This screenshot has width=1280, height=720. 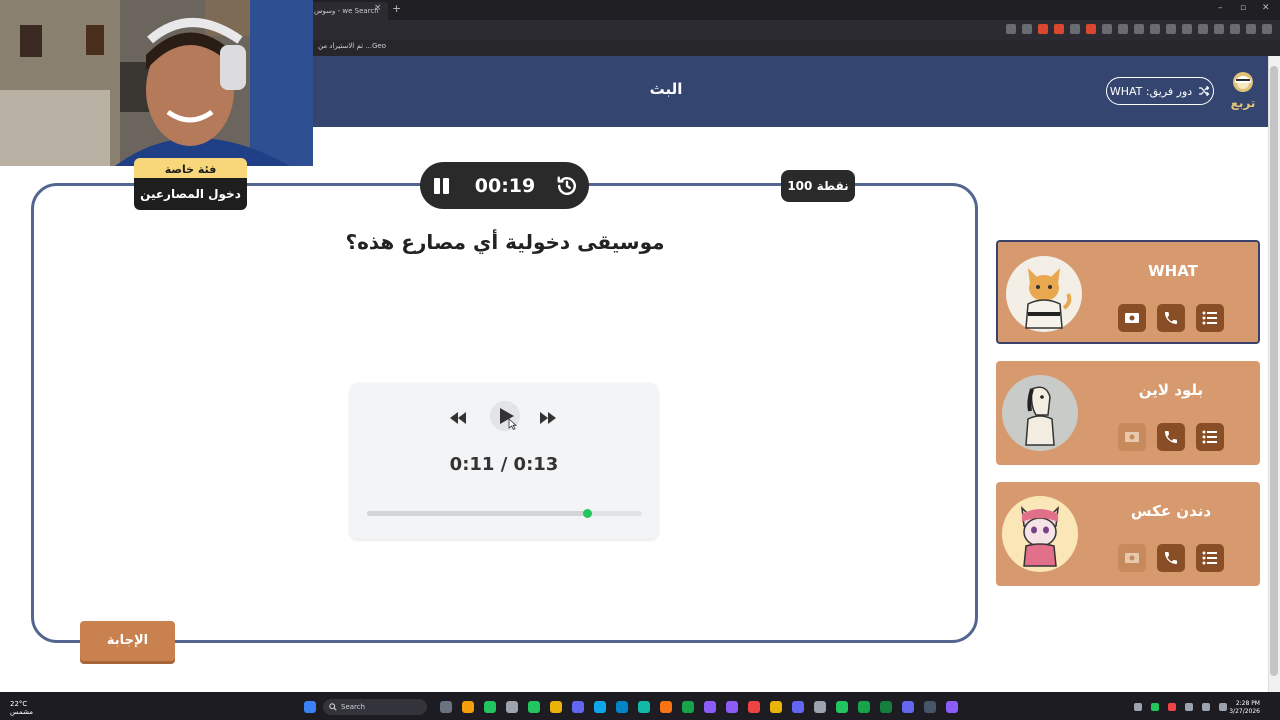 I want to click on search-placeholder: Search, so click(x=353, y=707).